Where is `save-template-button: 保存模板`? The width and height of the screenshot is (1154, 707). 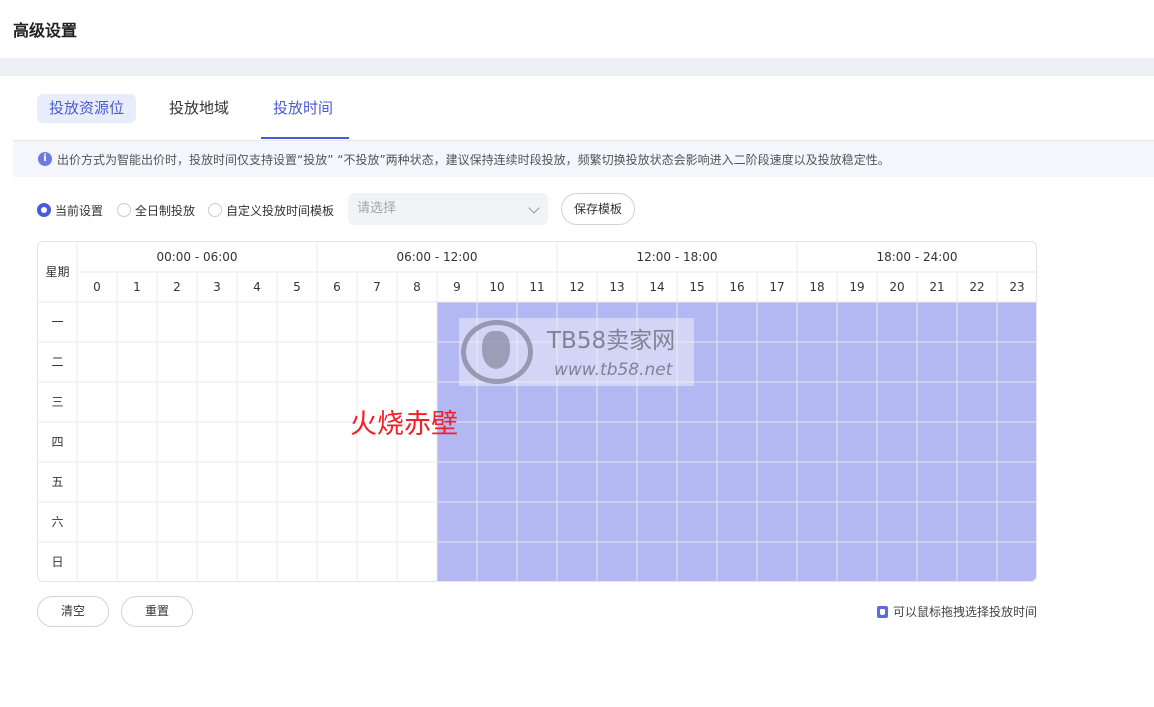
save-template-button: 保存模板 is located at coordinates (598, 209).